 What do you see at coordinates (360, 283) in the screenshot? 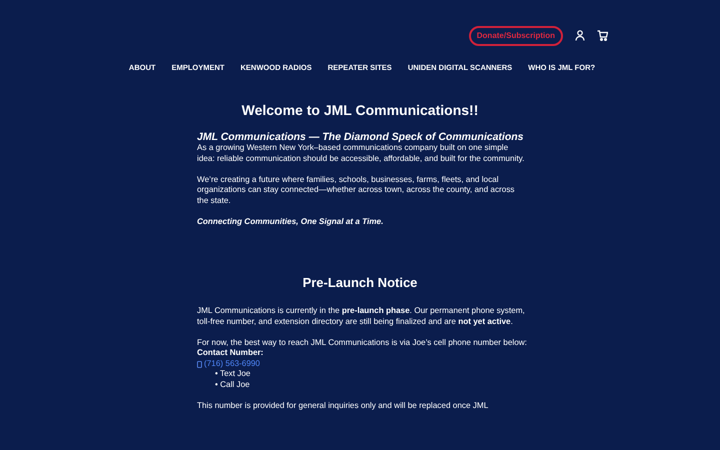
I see `notice-heading: Pre-Launch Notice` at bounding box center [360, 283].